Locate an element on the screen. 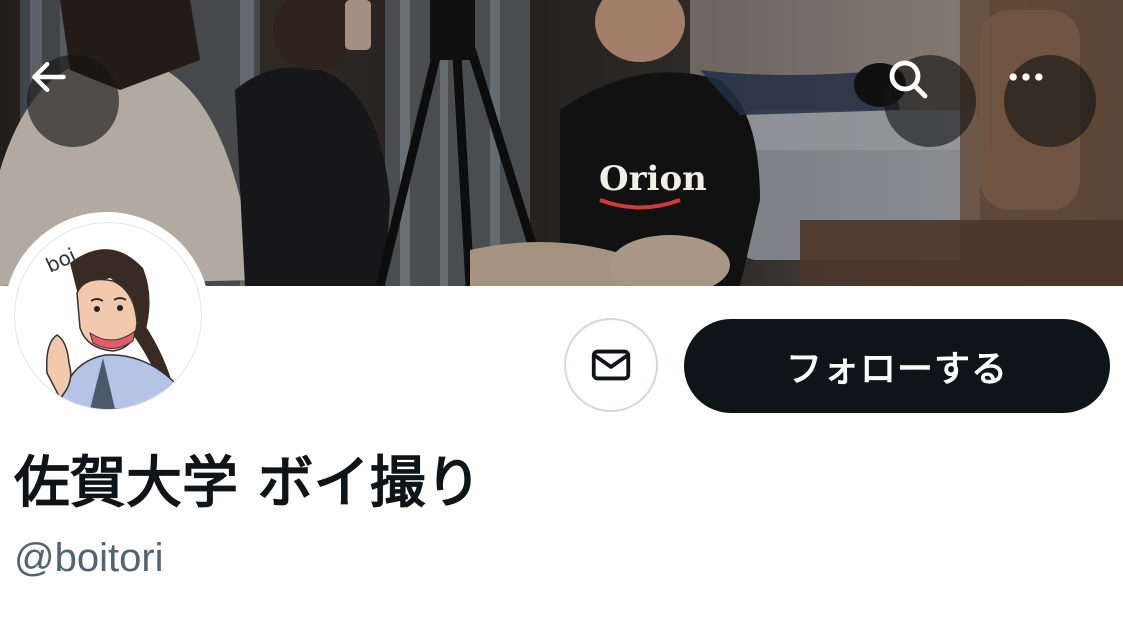  profile-avatar: boi is located at coordinates (107, 315).